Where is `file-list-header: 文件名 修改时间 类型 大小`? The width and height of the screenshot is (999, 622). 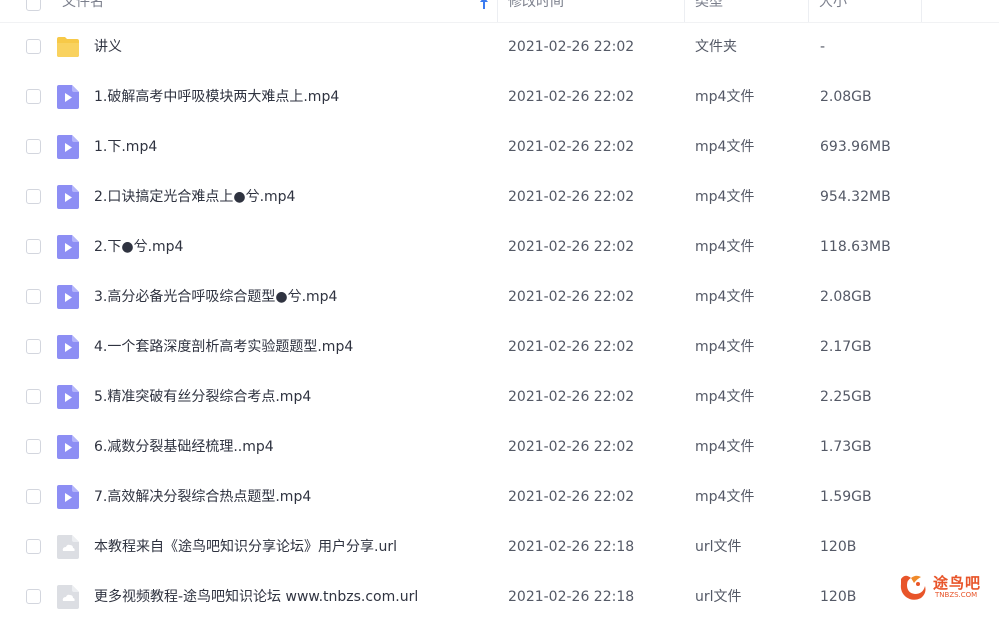 file-list-header: 文件名 修改时间 类型 大小 is located at coordinates (499, 11).